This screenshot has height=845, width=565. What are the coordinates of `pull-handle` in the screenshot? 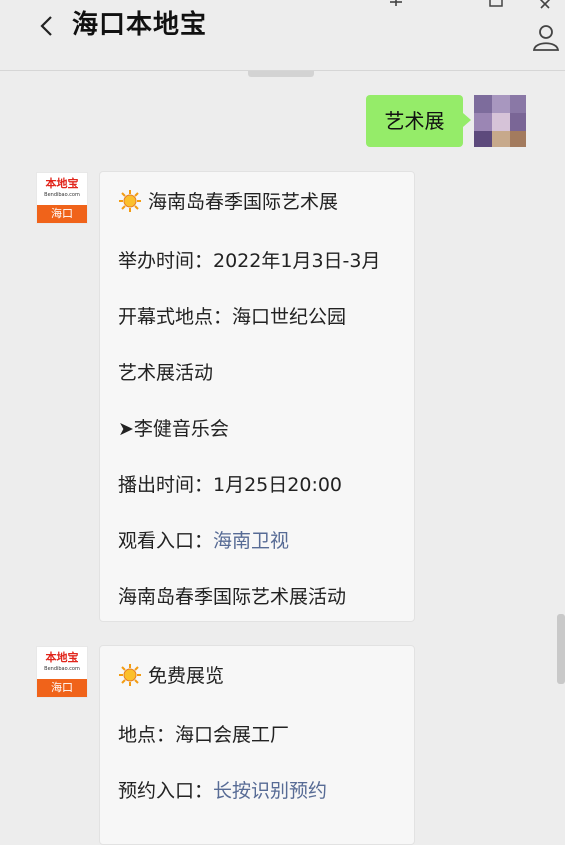 It's located at (281, 74).